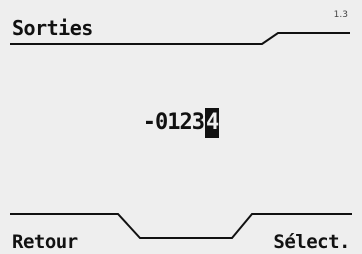 This screenshot has width=362, height=254. Describe the element at coordinates (52, 28) in the screenshot. I see `page-title: Sorties` at that location.